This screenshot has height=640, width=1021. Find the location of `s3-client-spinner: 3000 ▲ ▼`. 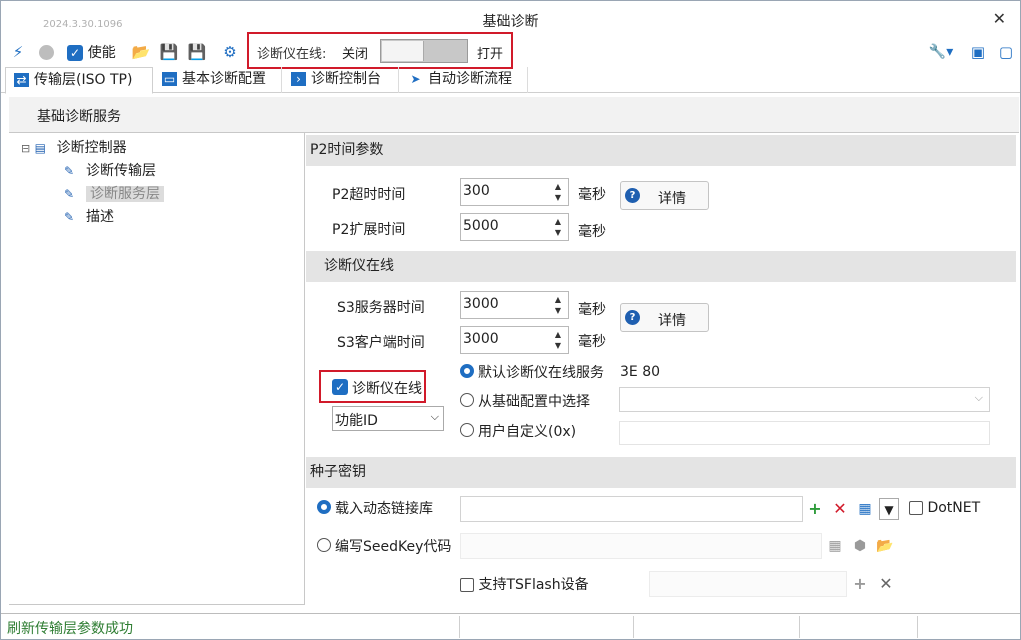

s3-client-spinner: 3000 ▲ ▼ is located at coordinates (514, 340).